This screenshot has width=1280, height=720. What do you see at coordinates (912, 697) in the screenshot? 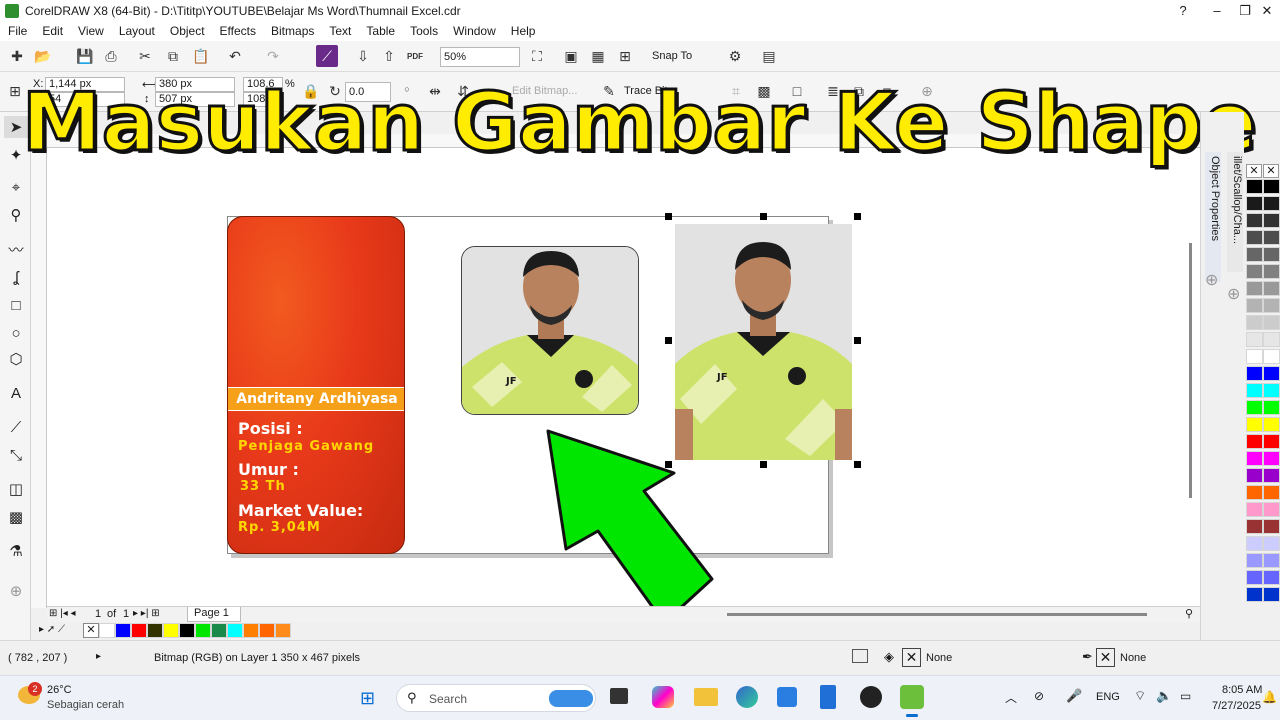
I see `coreldraw-taskbar-icon` at bounding box center [912, 697].